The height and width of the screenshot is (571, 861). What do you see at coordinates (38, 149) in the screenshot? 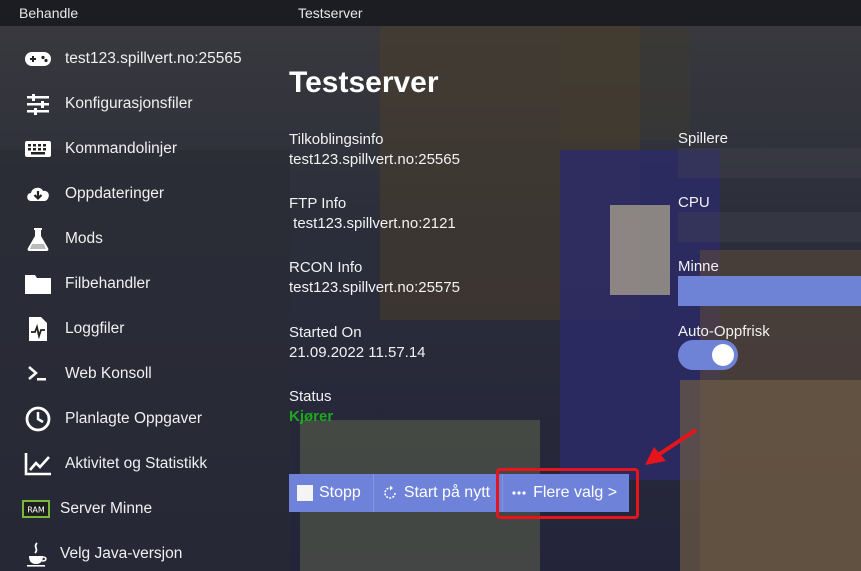
I see `keyboard-icon` at bounding box center [38, 149].